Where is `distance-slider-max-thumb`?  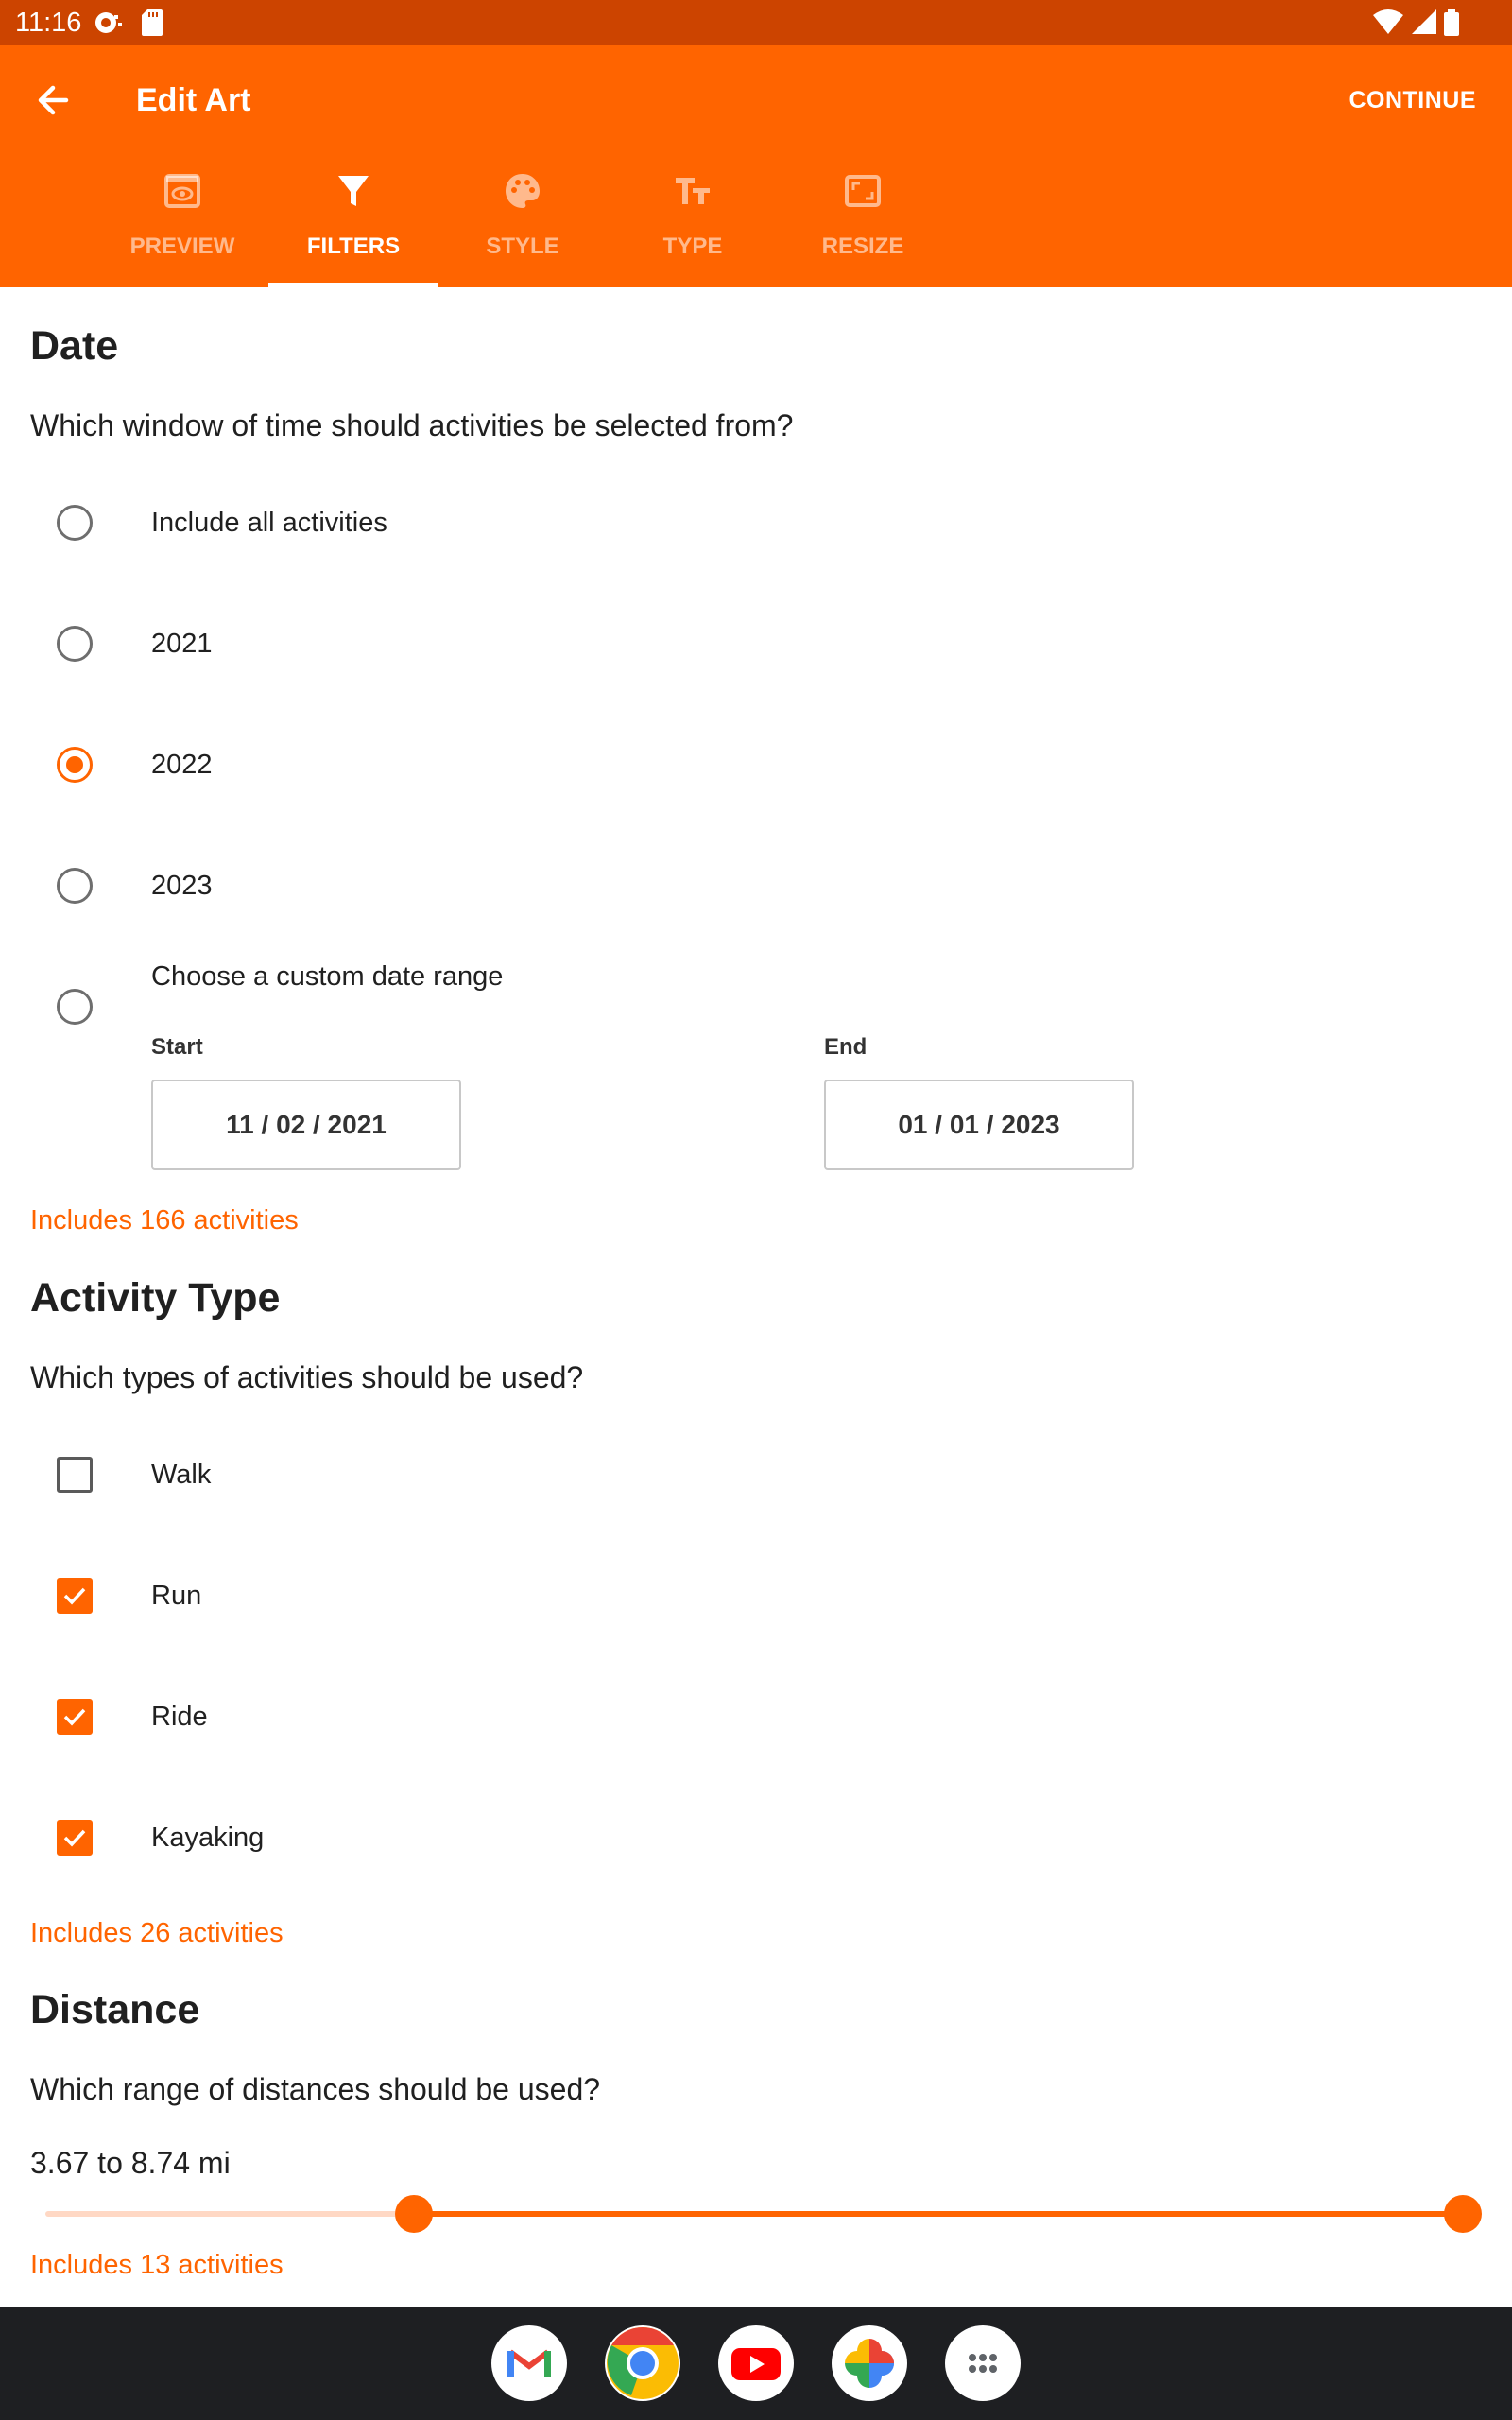
distance-slider-max-thumb is located at coordinates (1463, 2214).